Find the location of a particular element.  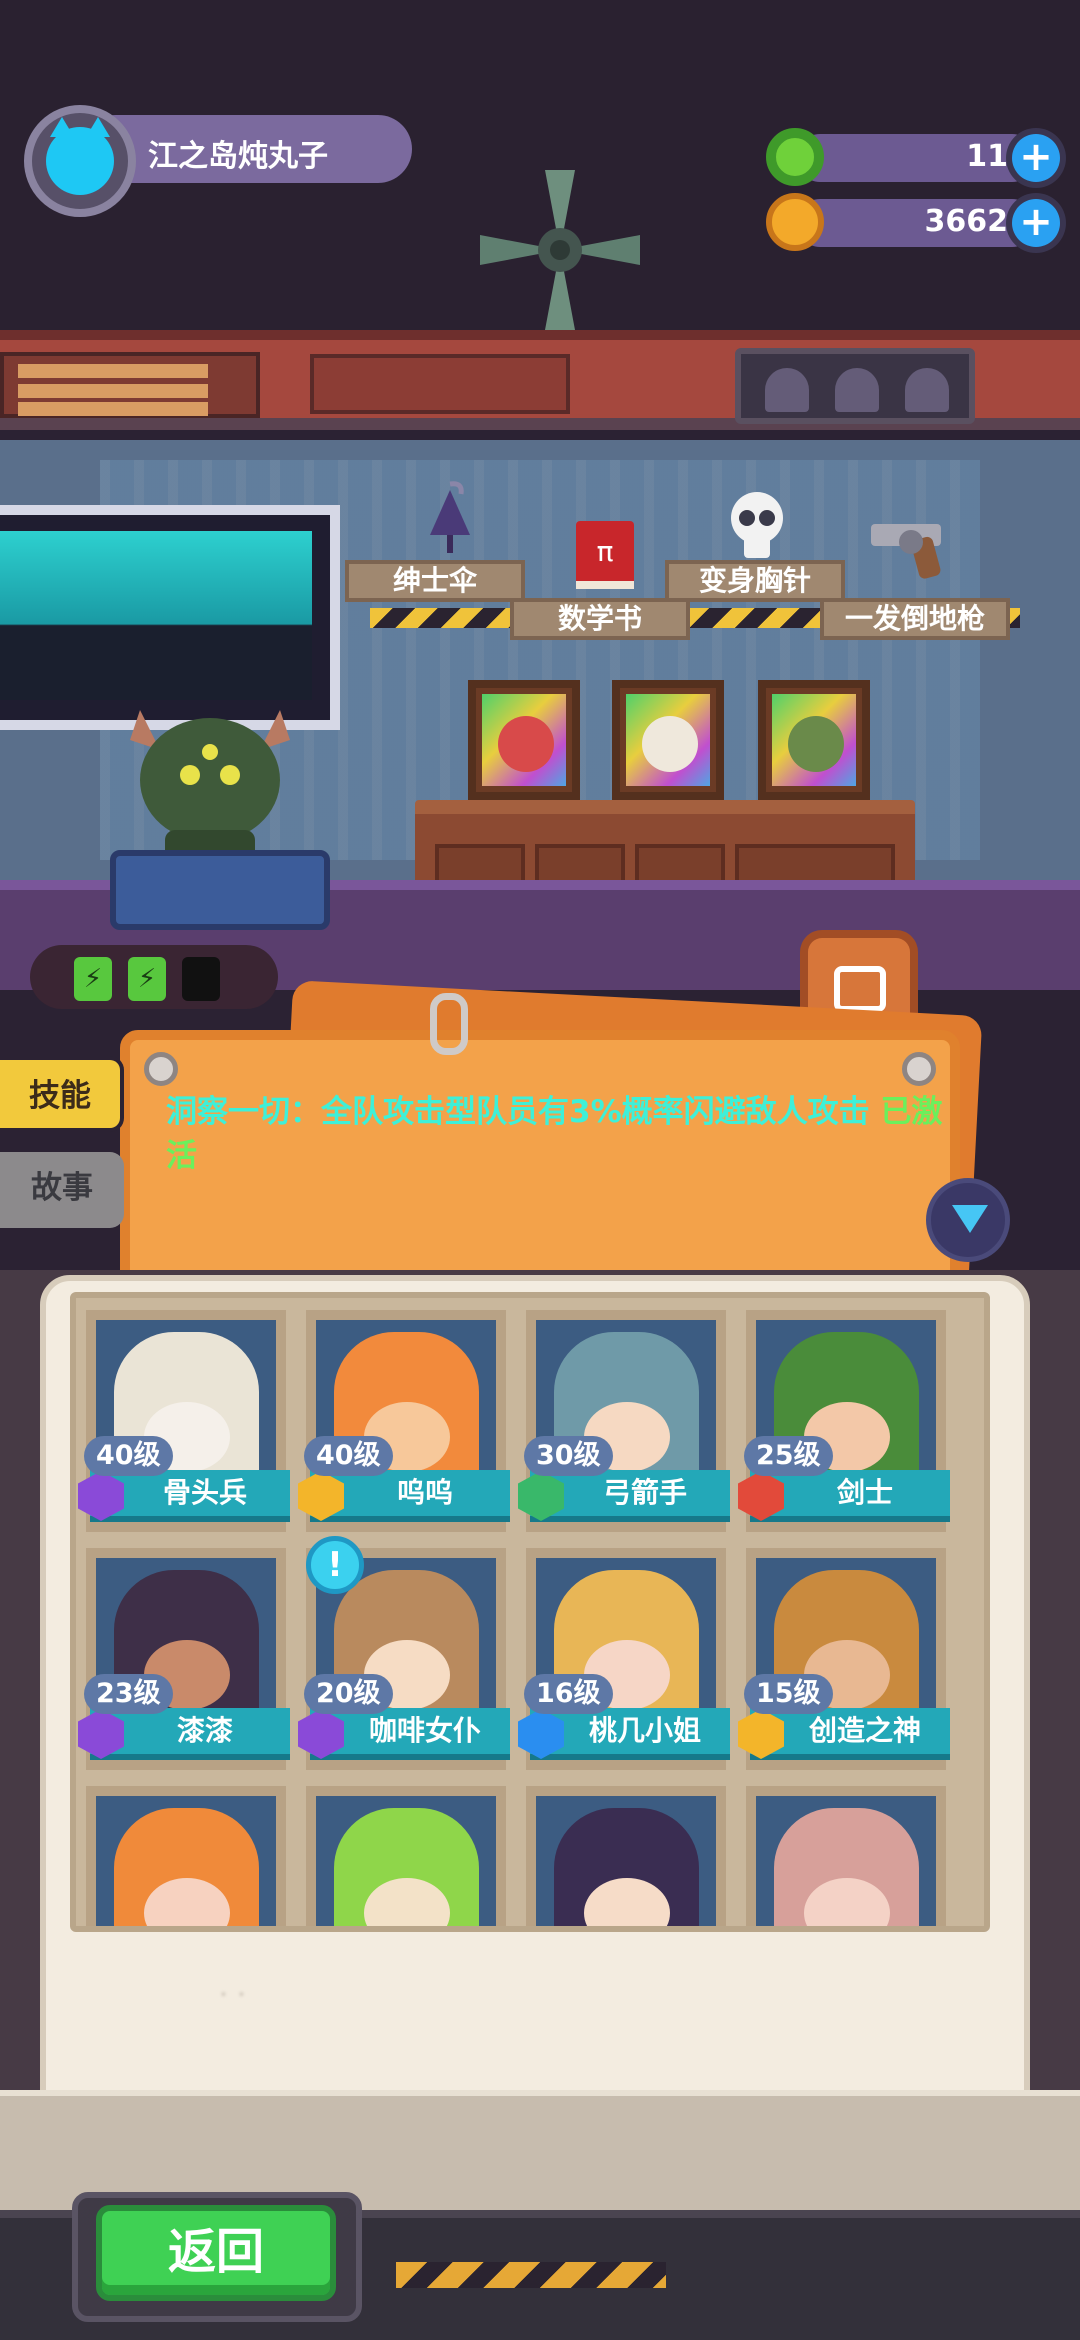

battery-cell-empty is located at coordinates (201, 979).